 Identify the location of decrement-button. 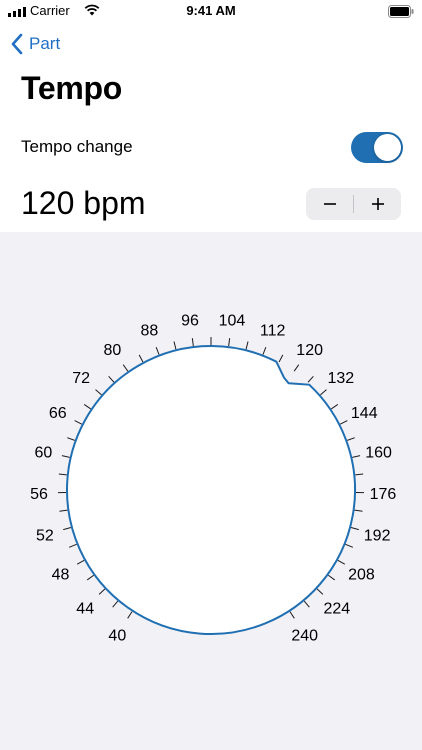
(329, 204).